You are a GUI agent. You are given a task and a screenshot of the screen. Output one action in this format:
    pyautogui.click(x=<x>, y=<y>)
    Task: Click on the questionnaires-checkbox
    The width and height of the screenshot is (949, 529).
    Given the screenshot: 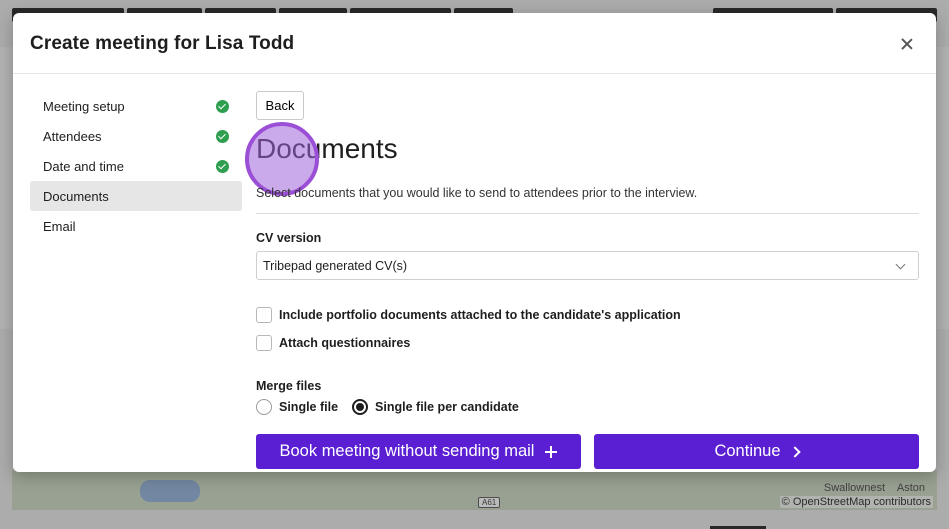 What is the action you would take?
    pyautogui.click(x=264, y=343)
    